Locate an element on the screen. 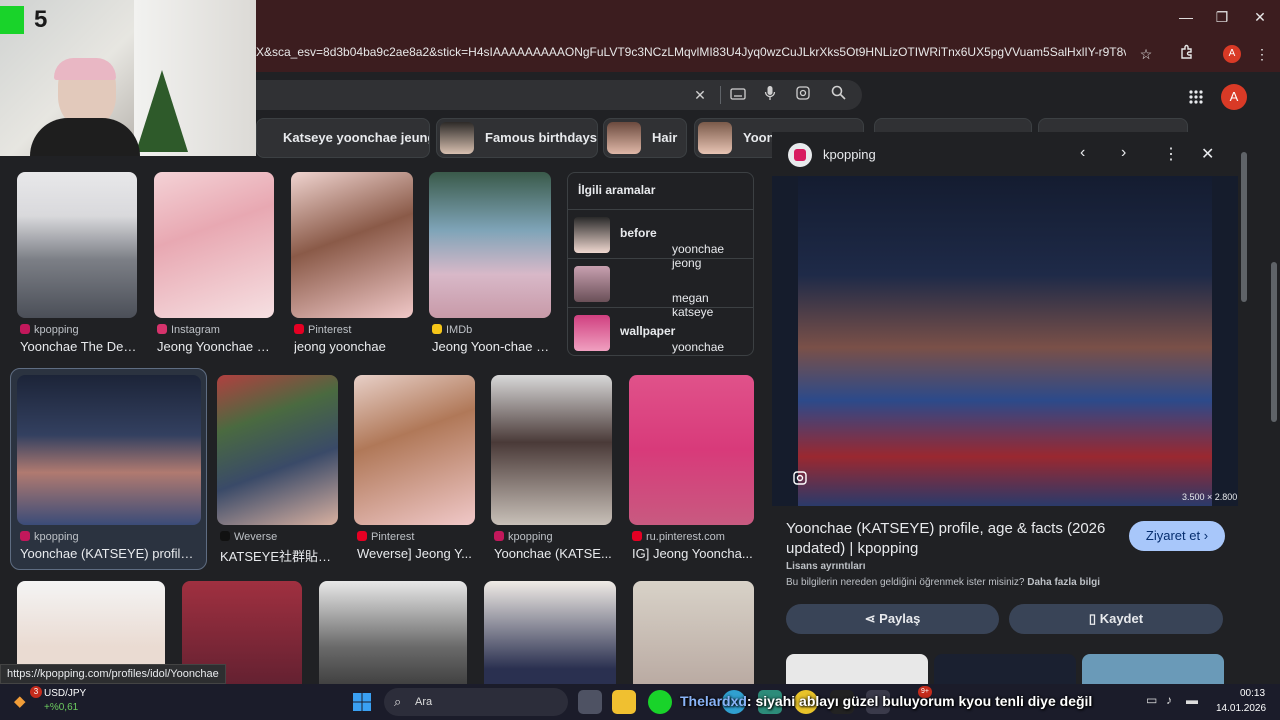  search-icon: ⌕ is located at coordinates (398, 701).